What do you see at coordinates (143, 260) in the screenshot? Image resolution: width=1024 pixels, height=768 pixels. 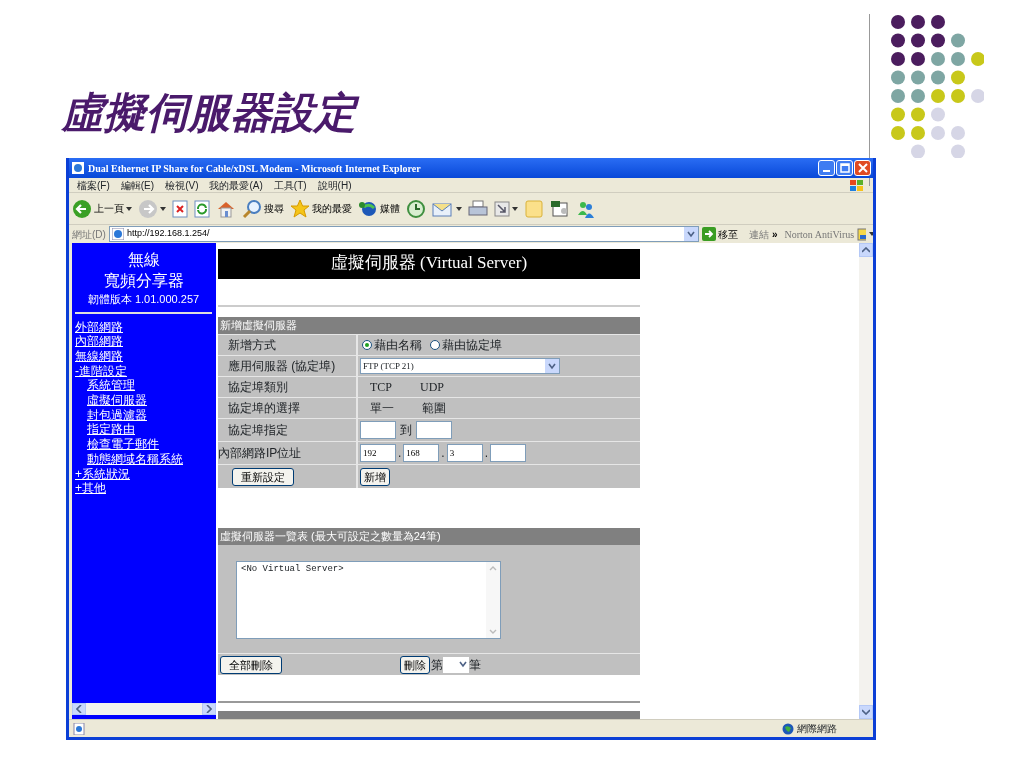 I see `sidebar-title: 無線` at bounding box center [143, 260].